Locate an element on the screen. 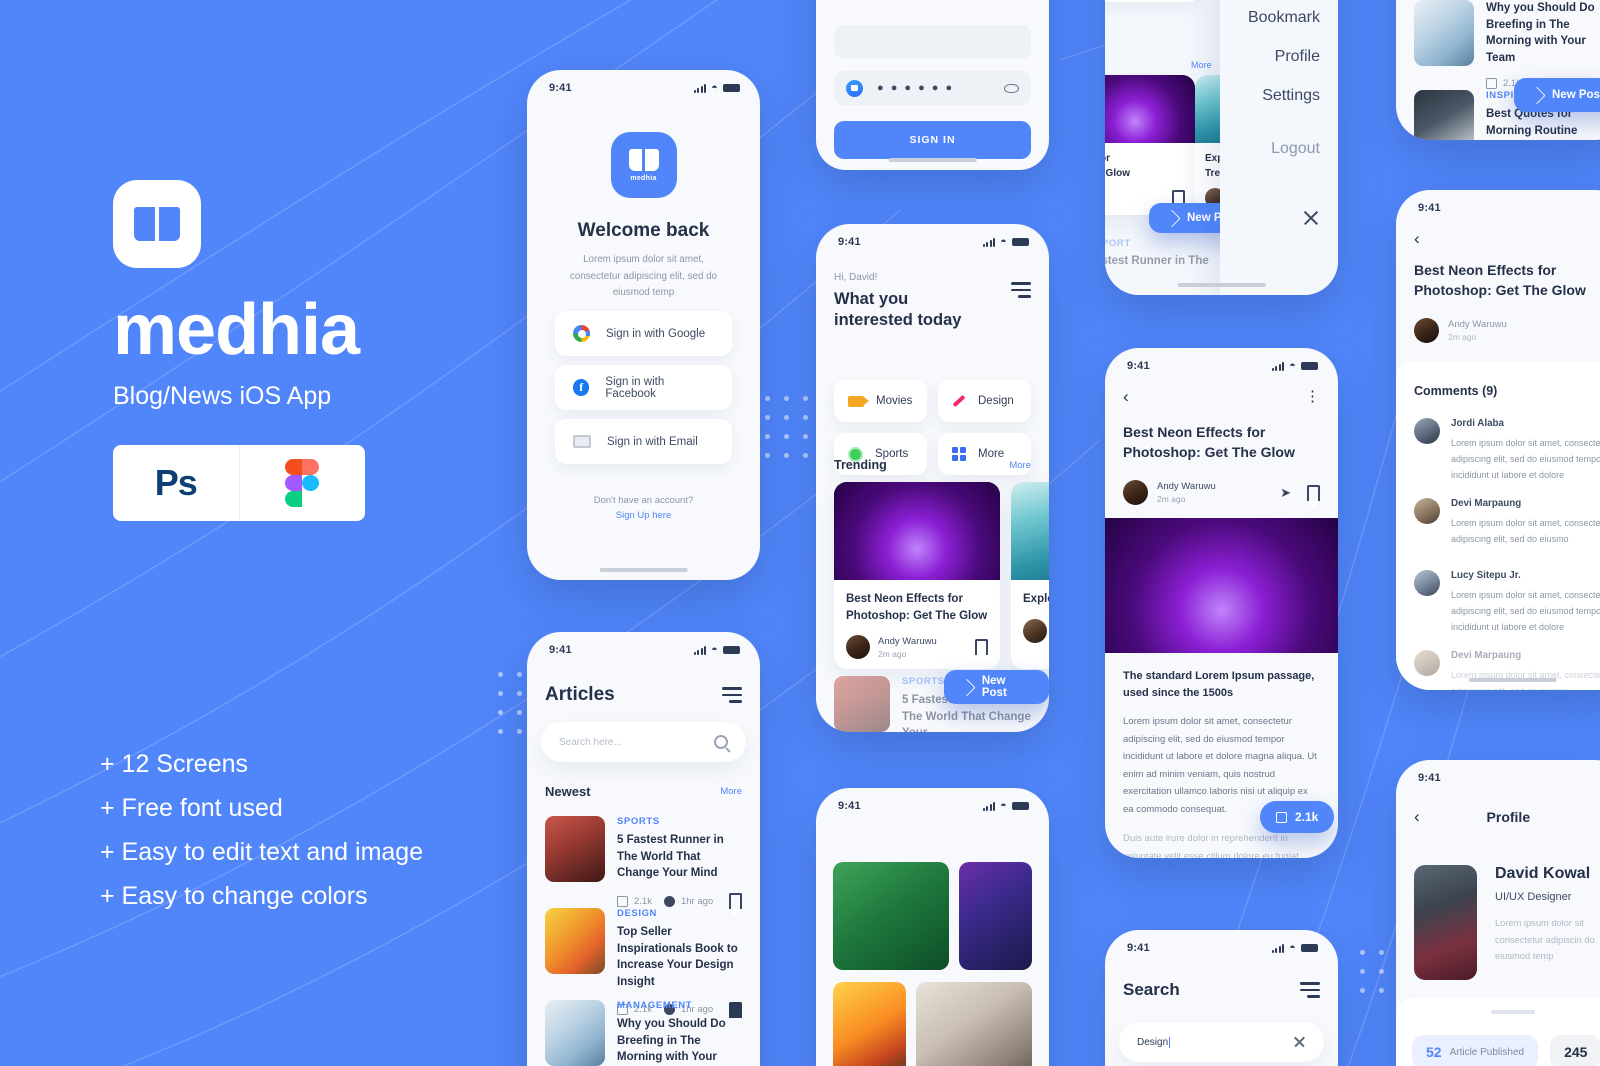  category-design: Design is located at coordinates (984, 401).